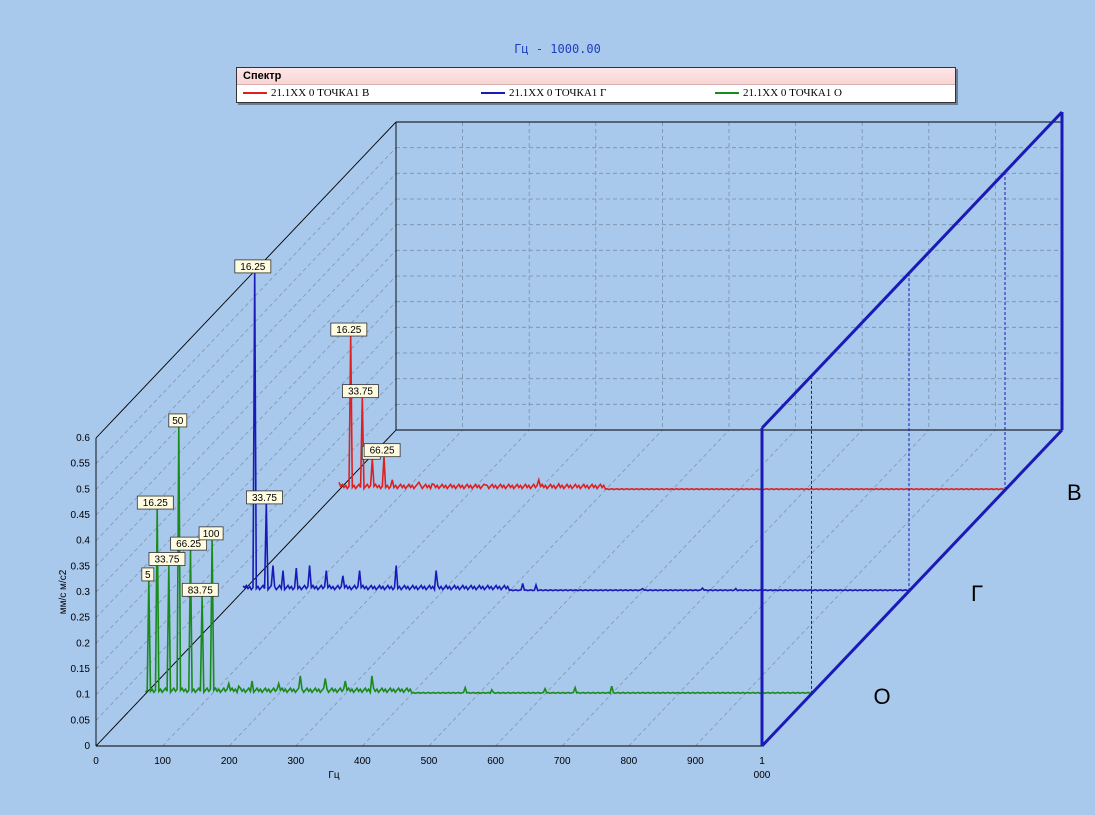 This screenshot has width=1095, height=815. What do you see at coordinates (81, 515) in the screenshot?
I see `y-tick-label: 0.45` at bounding box center [81, 515].